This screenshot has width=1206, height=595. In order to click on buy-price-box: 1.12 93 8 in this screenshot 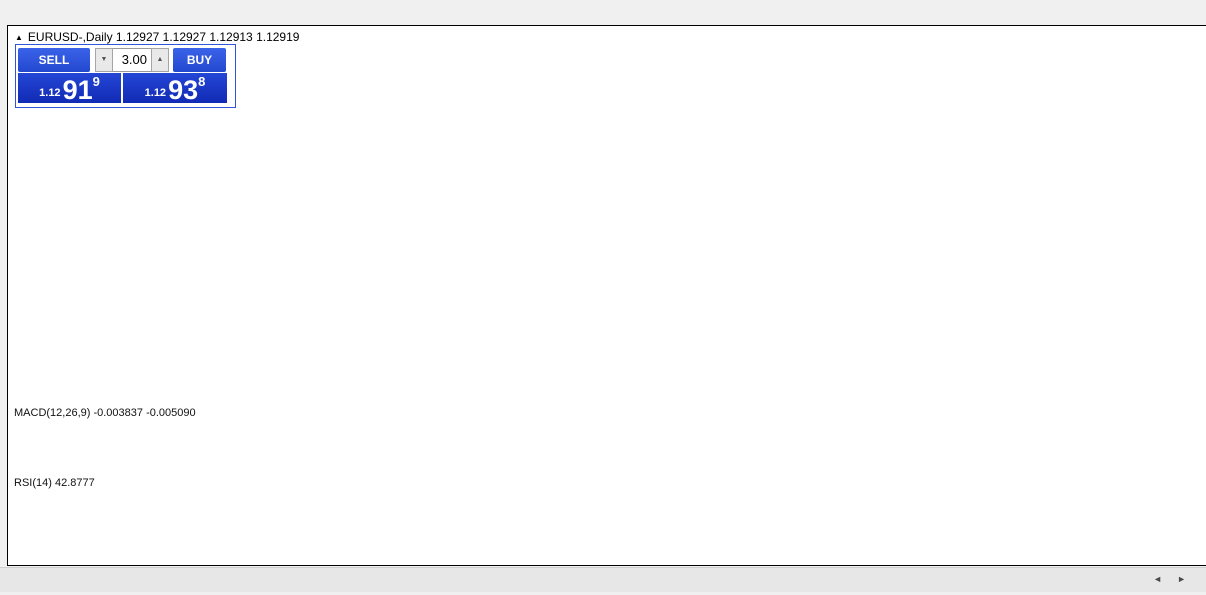, I will do `click(175, 89)`.